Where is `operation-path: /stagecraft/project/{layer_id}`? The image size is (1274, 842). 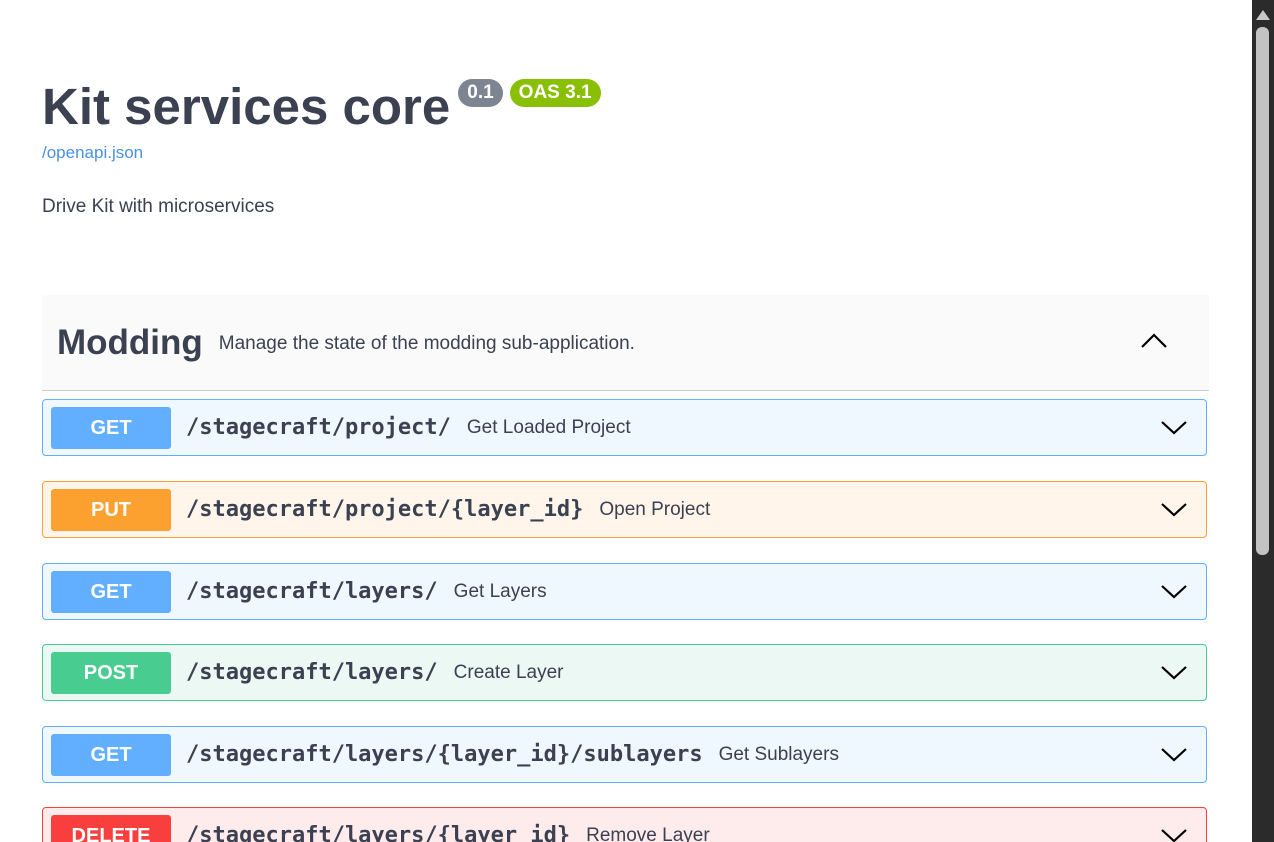 operation-path: /stagecraft/project/{layer_id} is located at coordinates (385, 509).